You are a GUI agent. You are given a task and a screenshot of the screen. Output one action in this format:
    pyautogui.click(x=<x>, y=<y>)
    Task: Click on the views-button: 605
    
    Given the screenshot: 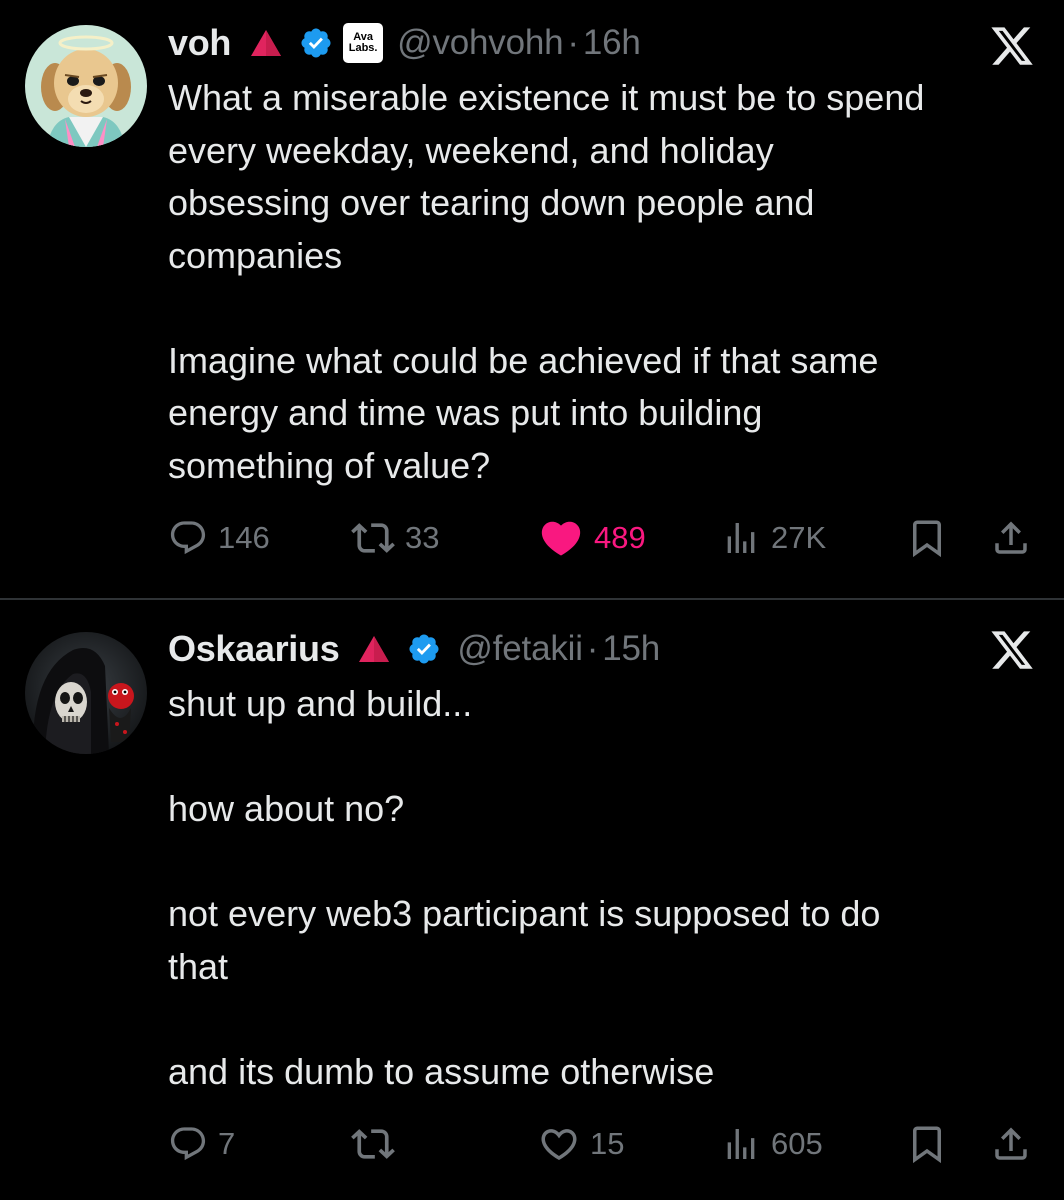 What is the action you would take?
    pyautogui.click(x=772, y=1144)
    